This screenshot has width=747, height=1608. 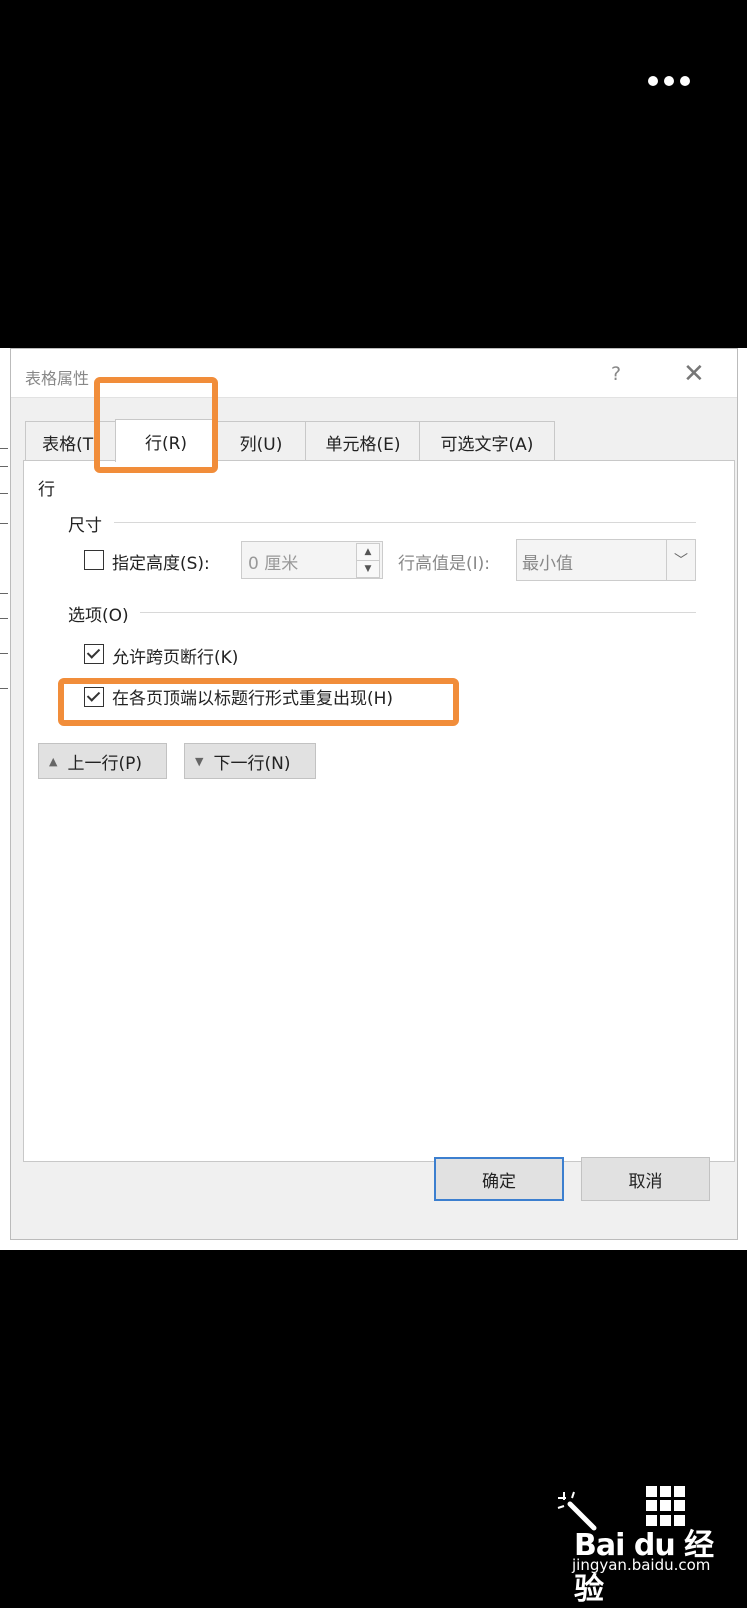 What do you see at coordinates (444, 564) in the screenshot?
I see `row-height-is-label: 行高值是(I):` at bounding box center [444, 564].